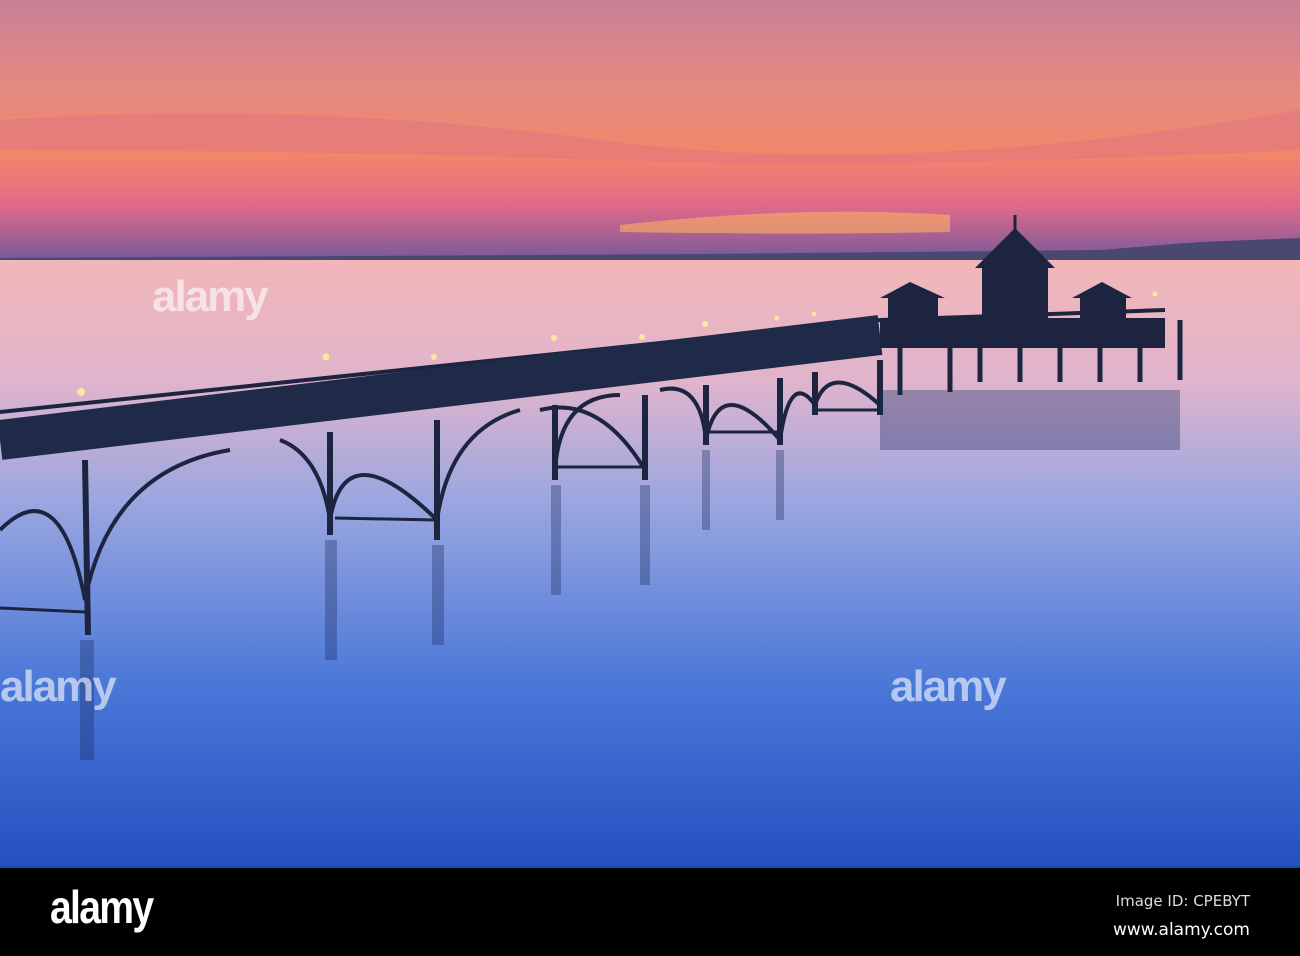 The height and width of the screenshot is (956, 1300). What do you see at coordinates (1182, 901) in the screenshot?
I see `image-id: Image ID: CPEBYT` at bounding box center [1182, 901].